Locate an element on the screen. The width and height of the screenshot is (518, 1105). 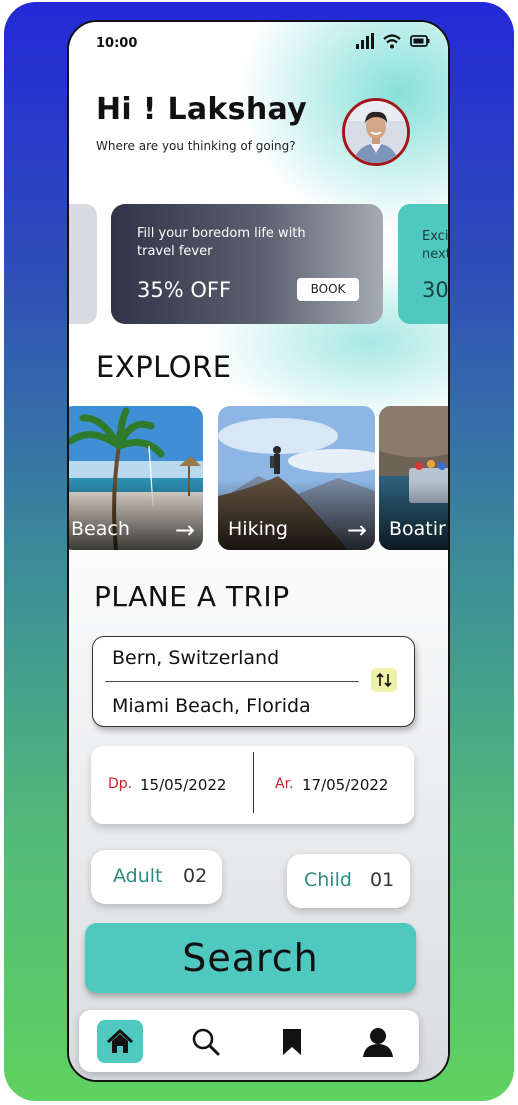
status-time: 10:00 is located at coordinates (117, 43).